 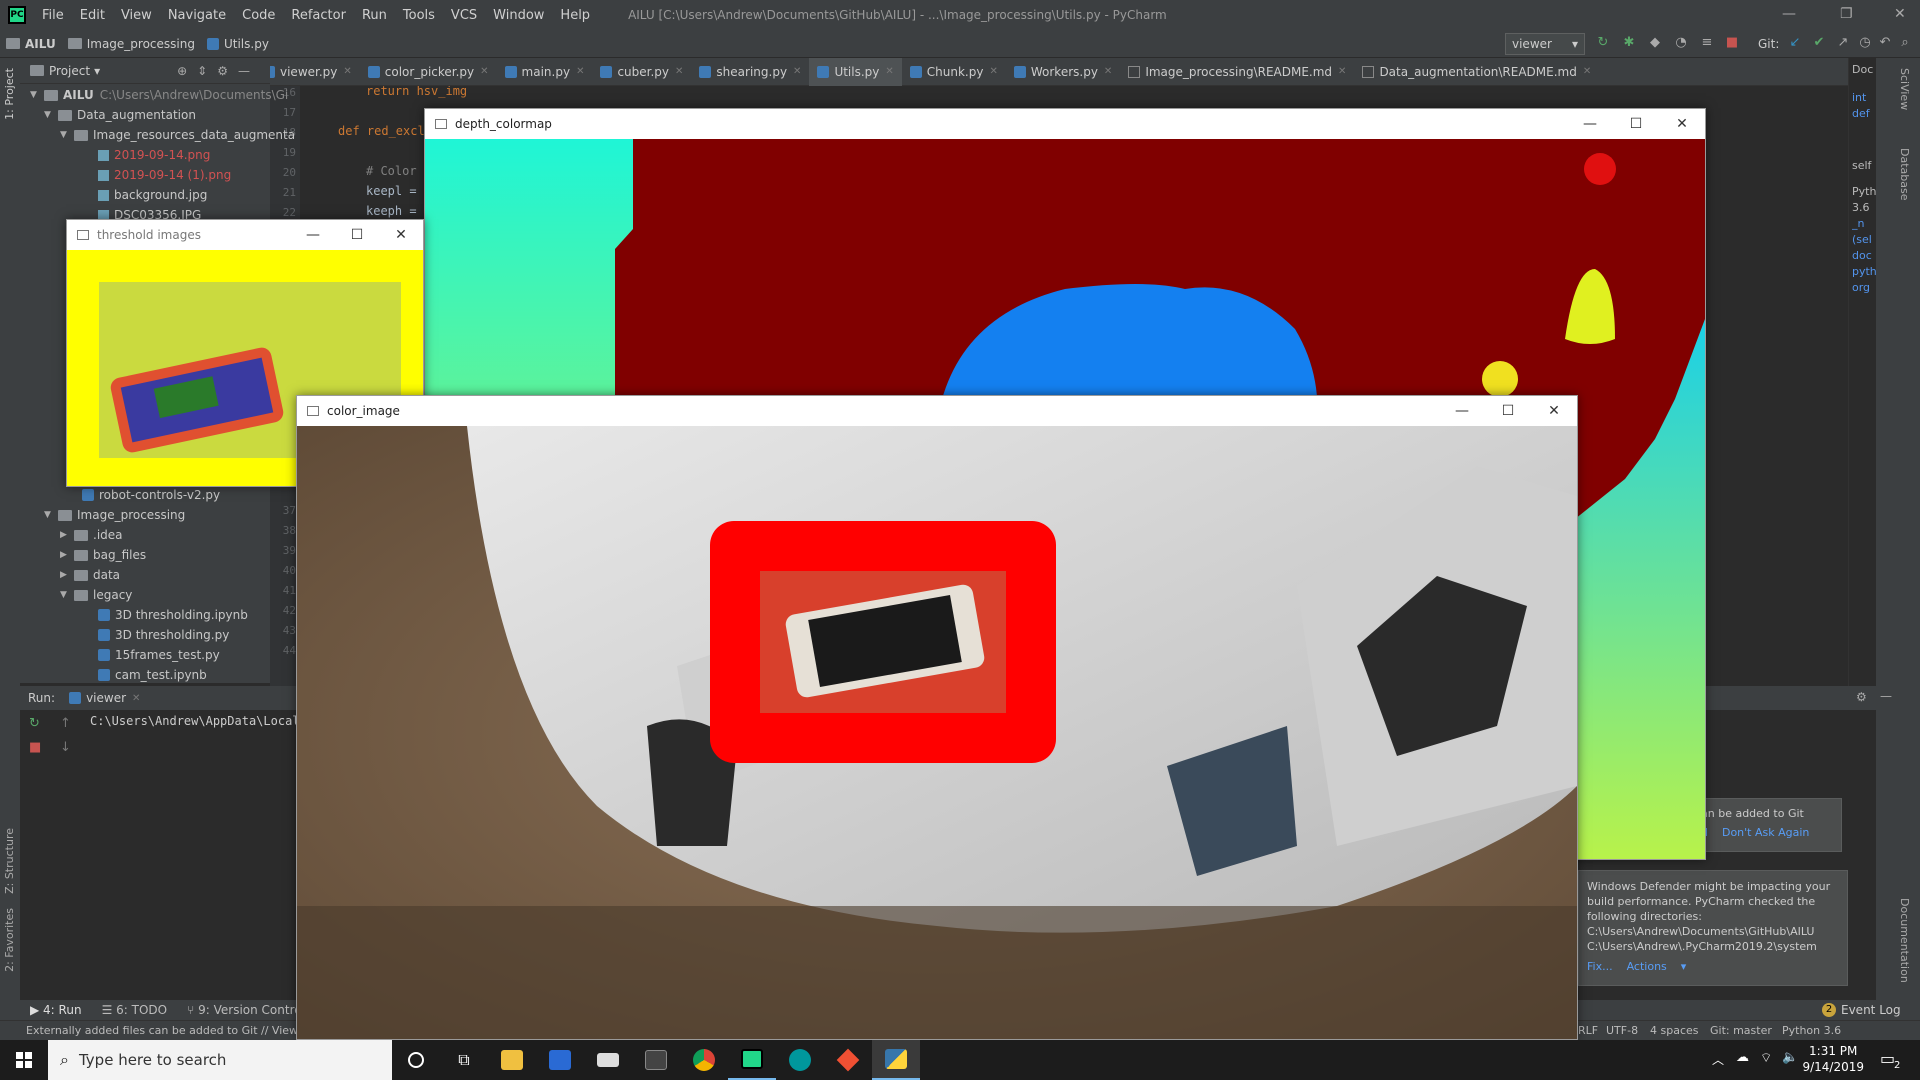 I want to click on git-branch: Git: master, so click(x=1741, y=1030).